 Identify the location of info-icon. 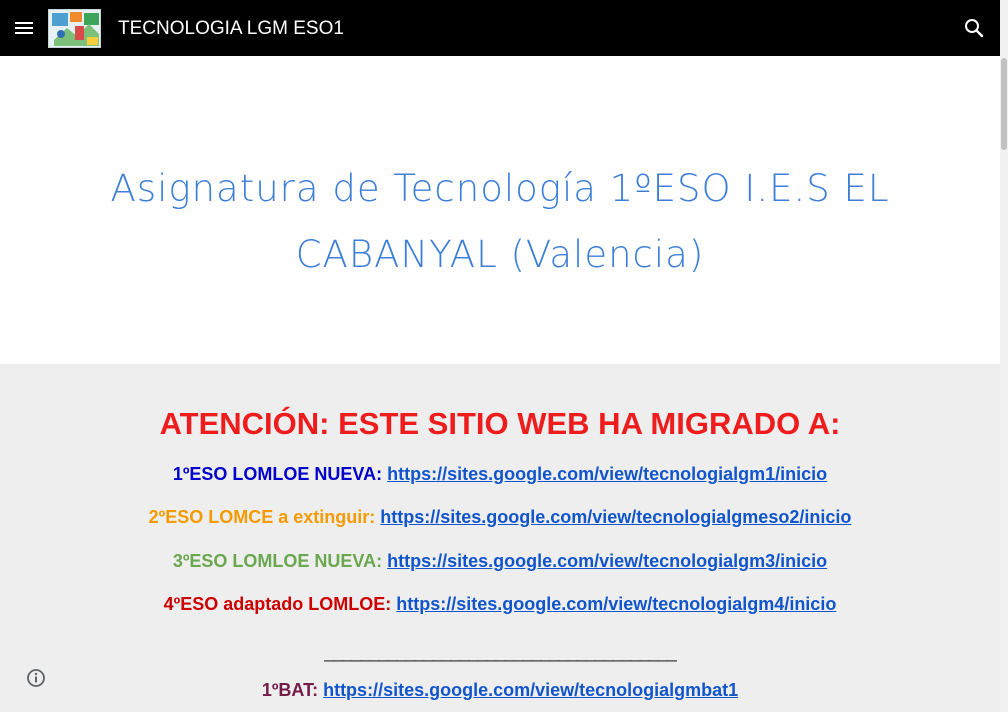
(36, 678).